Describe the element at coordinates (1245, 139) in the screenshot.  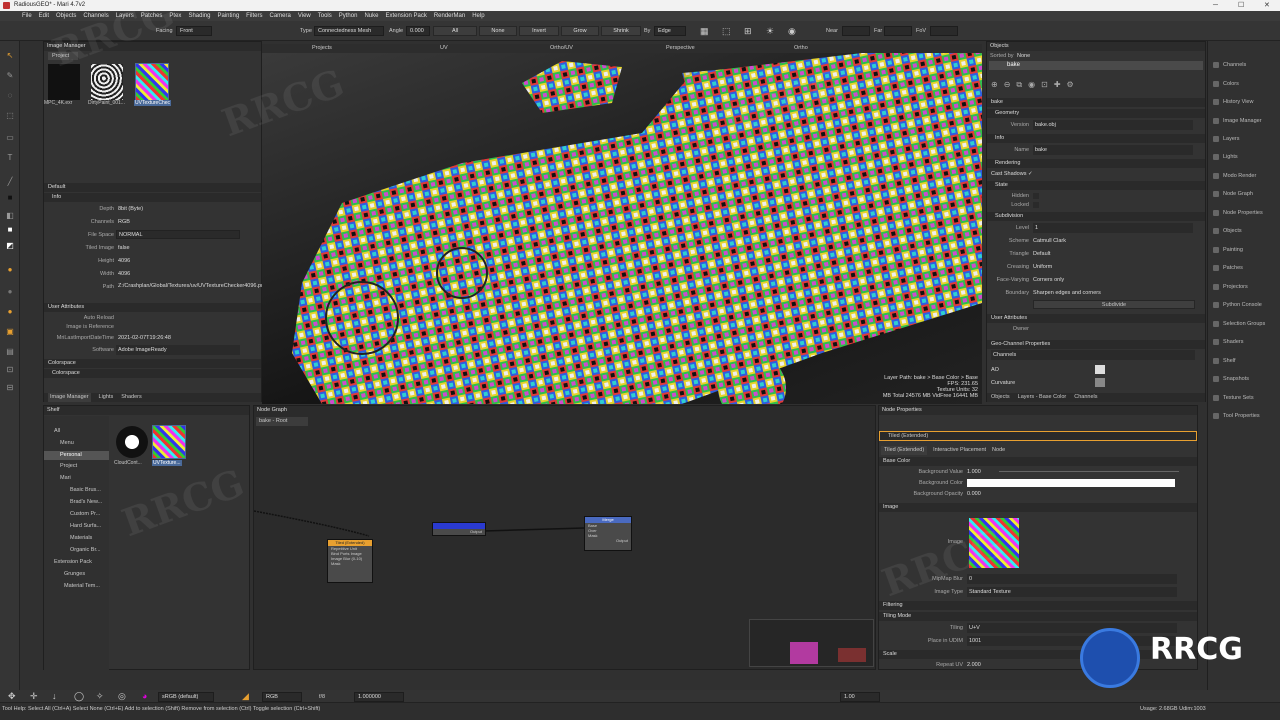
I see `dock-layers: Layers` at that location.